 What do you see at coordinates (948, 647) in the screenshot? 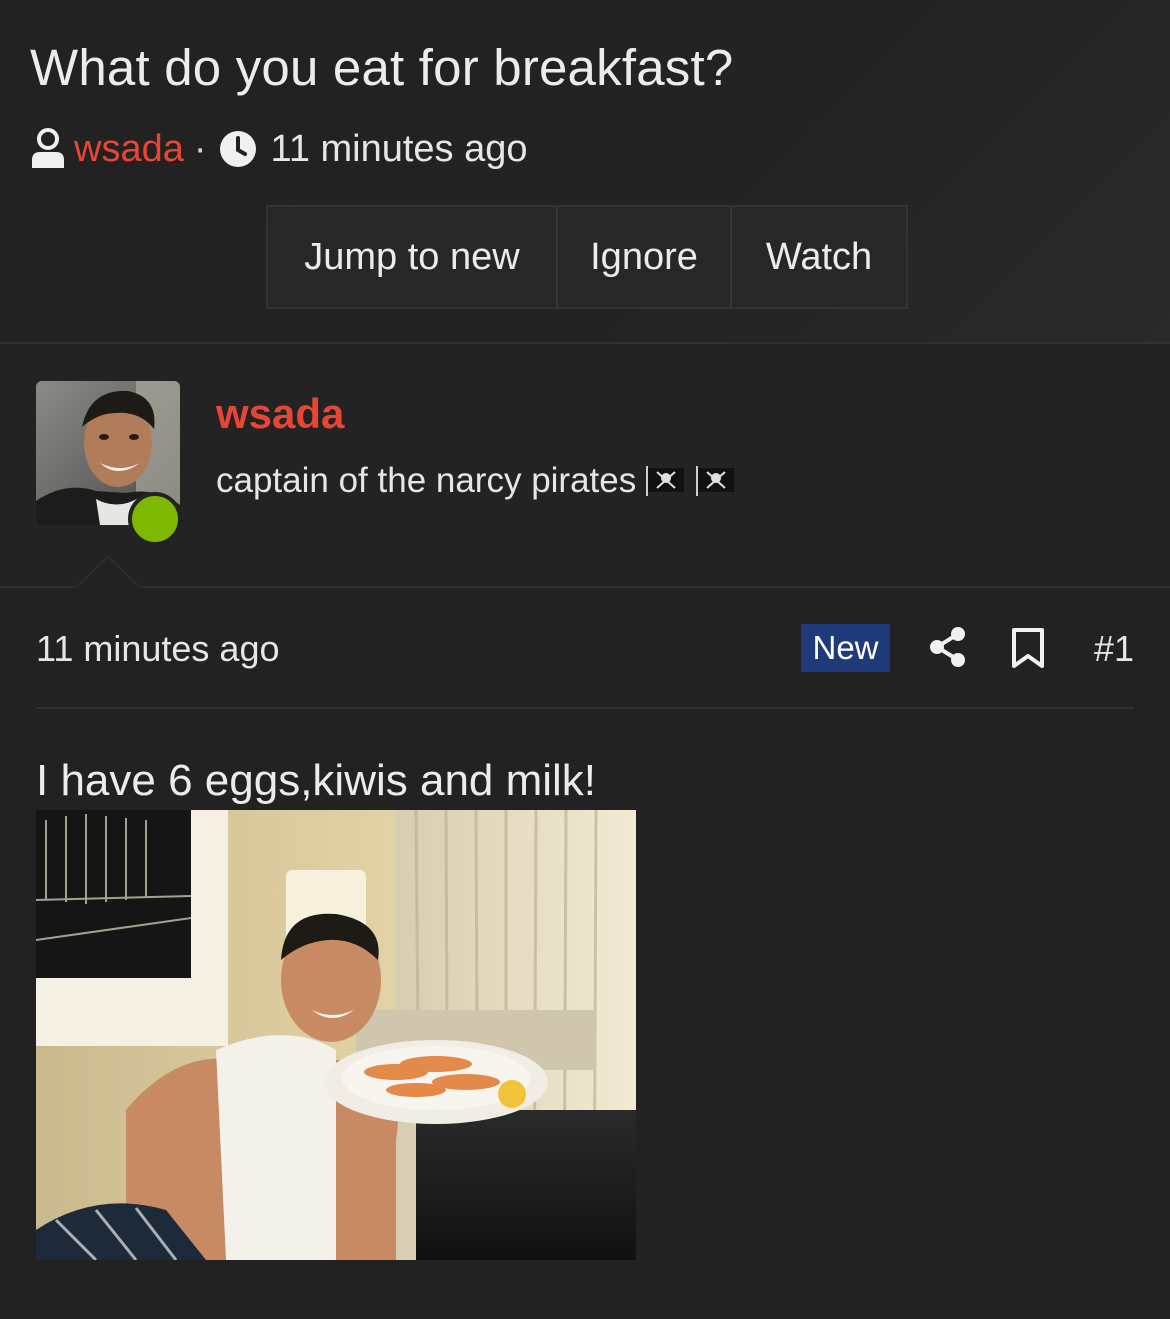
I see `share-icon` at bounding box center [948, 647].